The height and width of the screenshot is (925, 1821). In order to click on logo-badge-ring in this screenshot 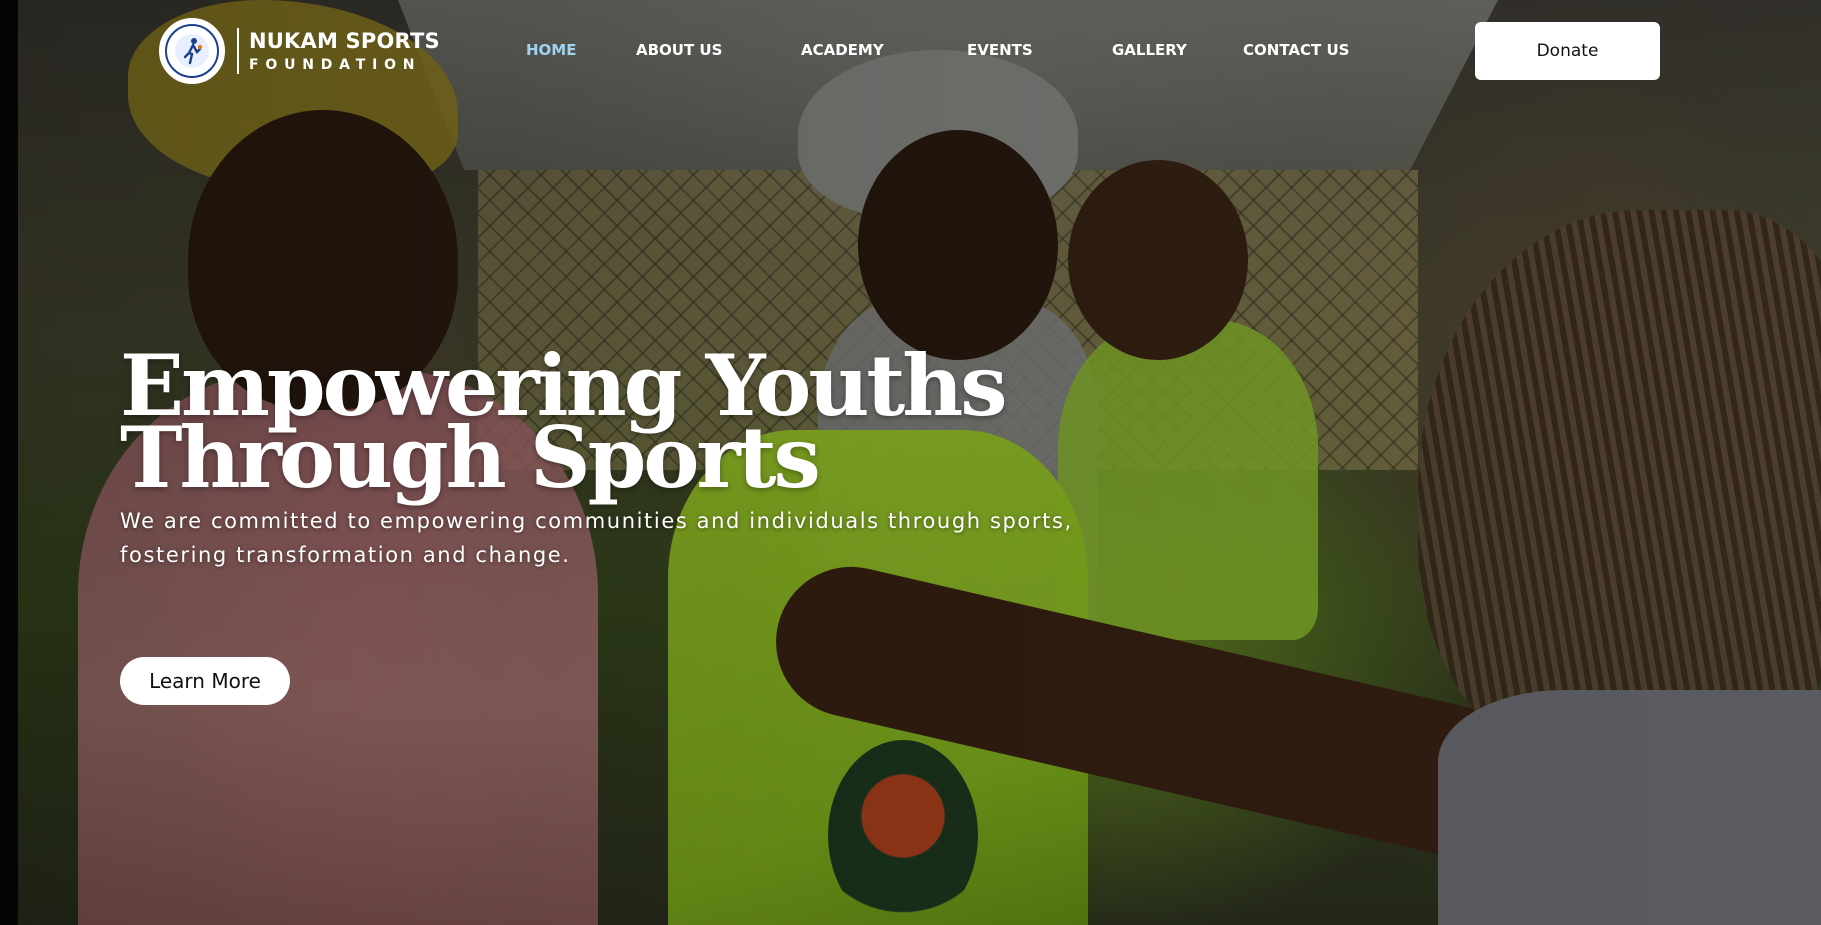, I will do `click(192, 51)`.